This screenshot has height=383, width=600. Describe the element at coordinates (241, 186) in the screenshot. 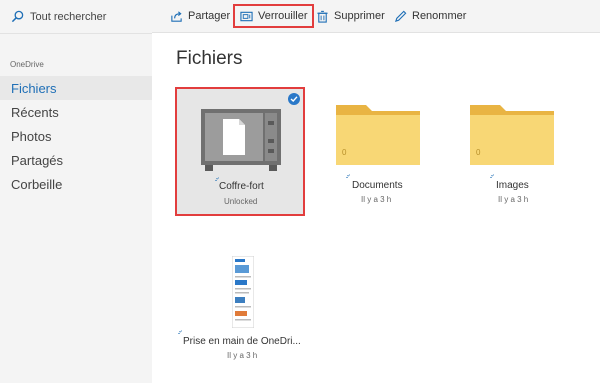

I see `item-name: Coffre-fort` at that location.